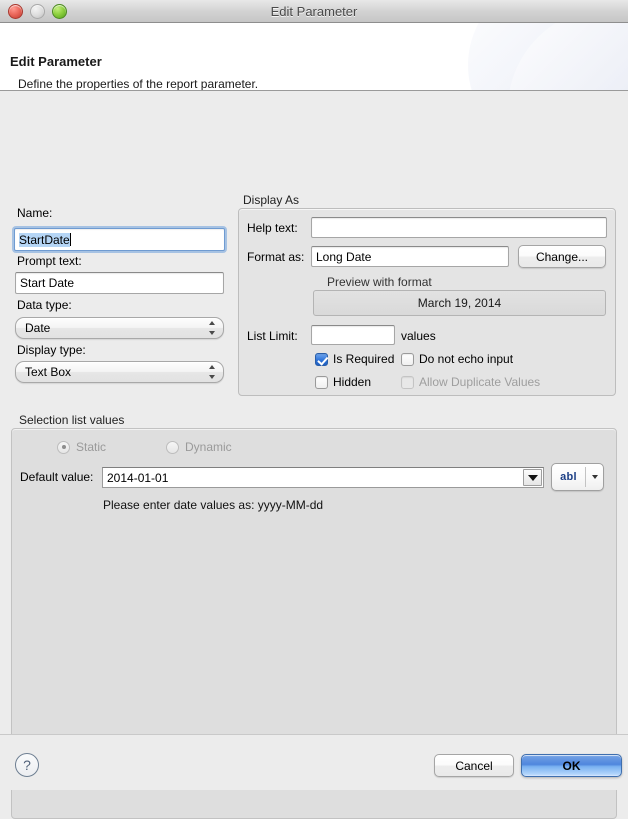 This screenshot has height=819, width=628. I want to click on expression-dropdown-arrow, so click(594, 477).